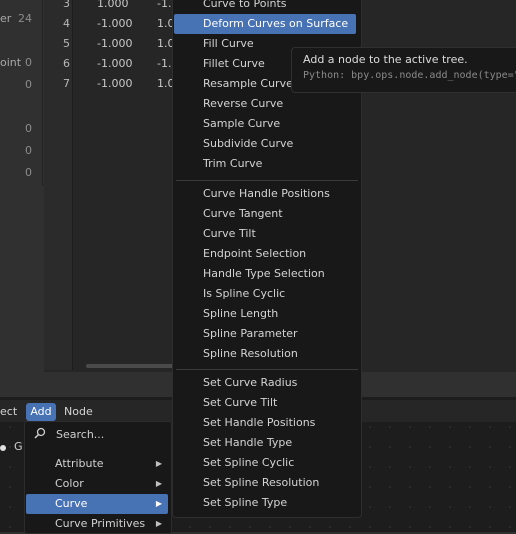  Describe the element at coordinates (41, 412) in the screenshot. I see `add-menu-button: Add` at that location.